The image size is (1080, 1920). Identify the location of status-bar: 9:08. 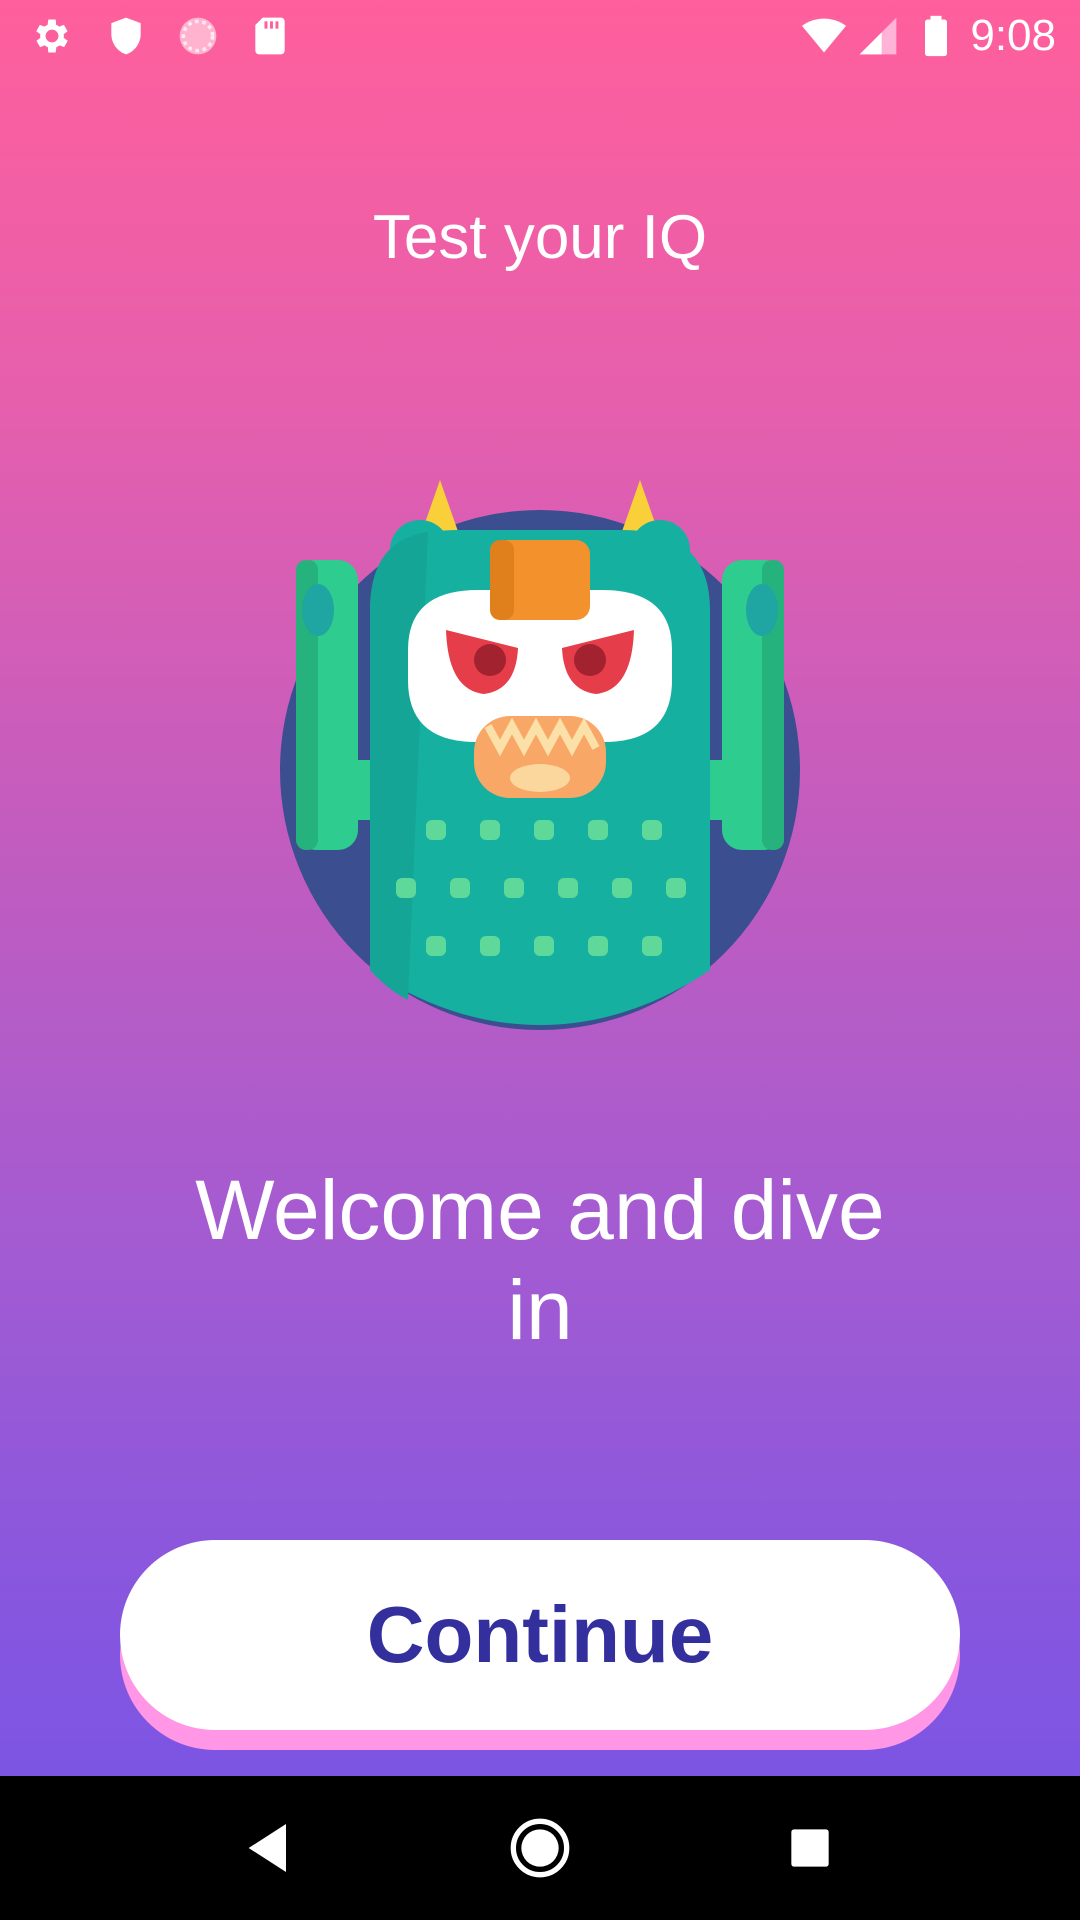
(540, 36).